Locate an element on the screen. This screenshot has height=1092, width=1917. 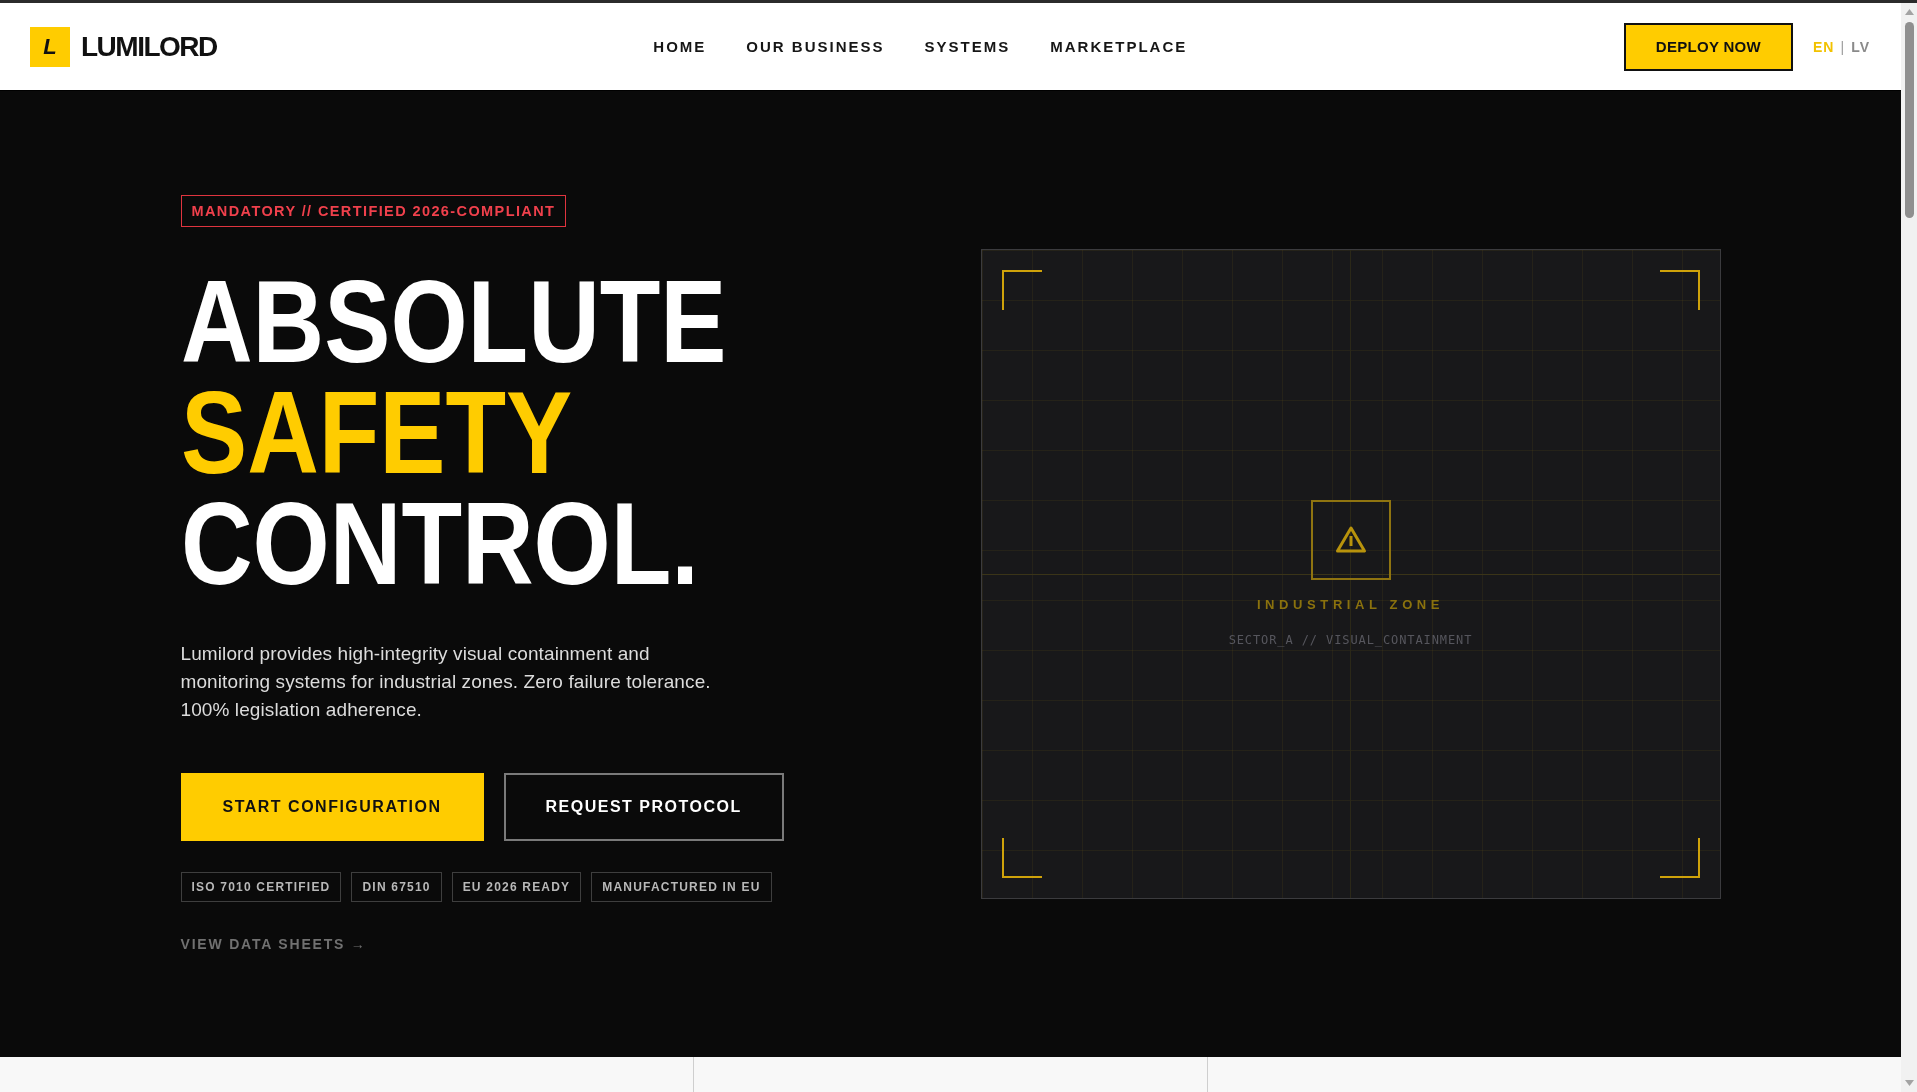
outline-button: REQUEST PROTOCOL is located at coordinates (643, 807).